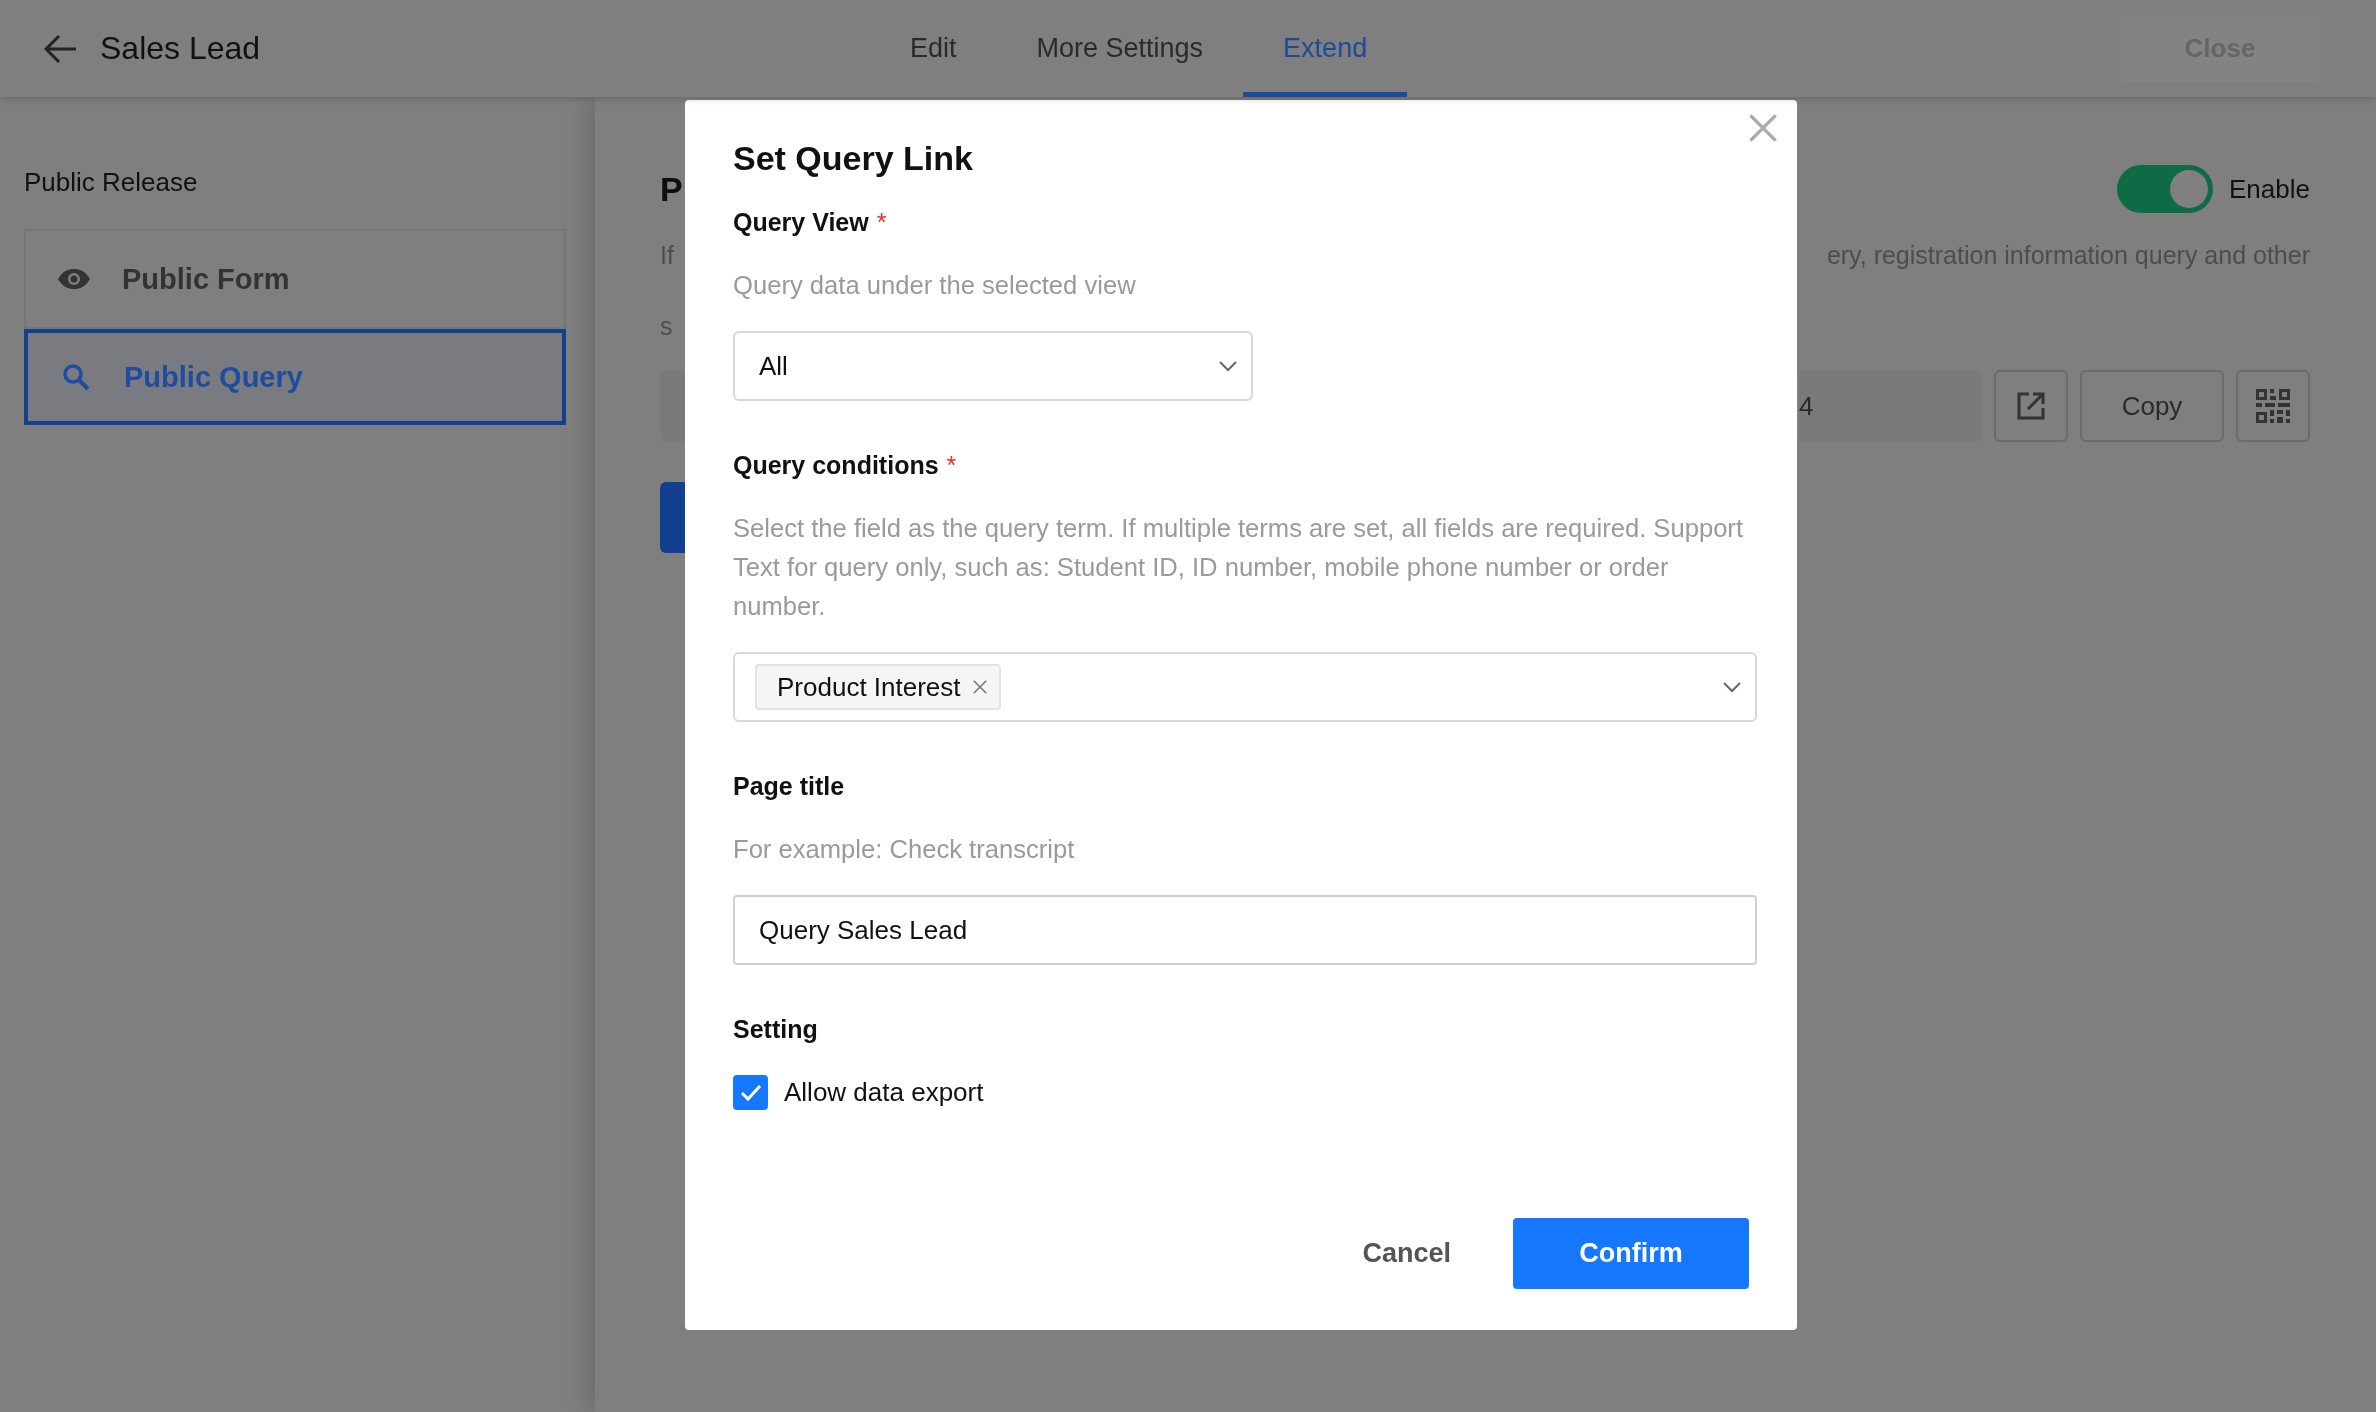 The height and width of the screenshot is (1412, 2376). What do you see at coordinates (2269, 189) in the screenshot?
I see `toggle-label: Enable` at bounding box center [2269, 189].